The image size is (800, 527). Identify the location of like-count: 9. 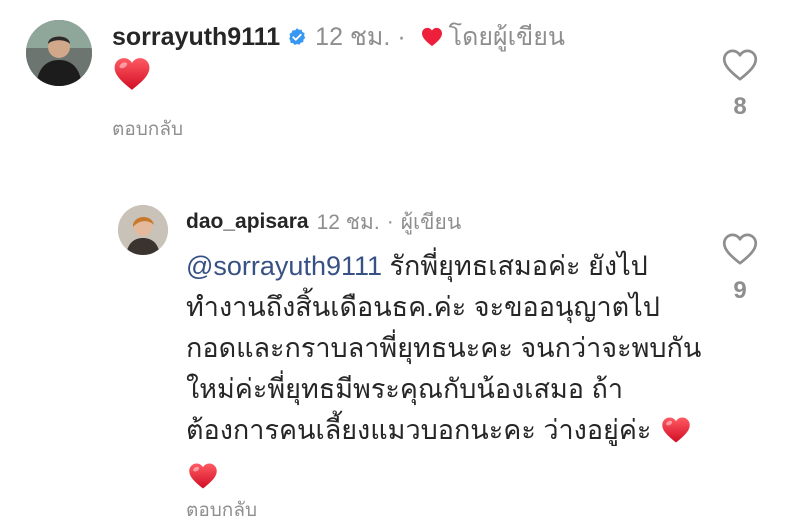
(740, 290).